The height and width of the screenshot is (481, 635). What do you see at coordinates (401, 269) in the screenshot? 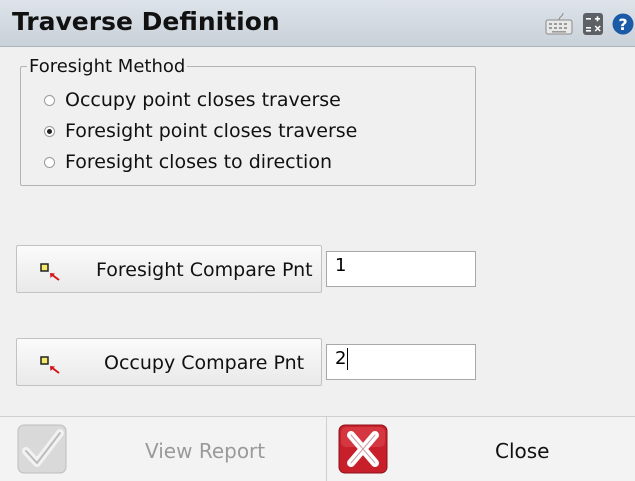
I see `foresight-compare-input: 1` at bounding box center [401, 269].